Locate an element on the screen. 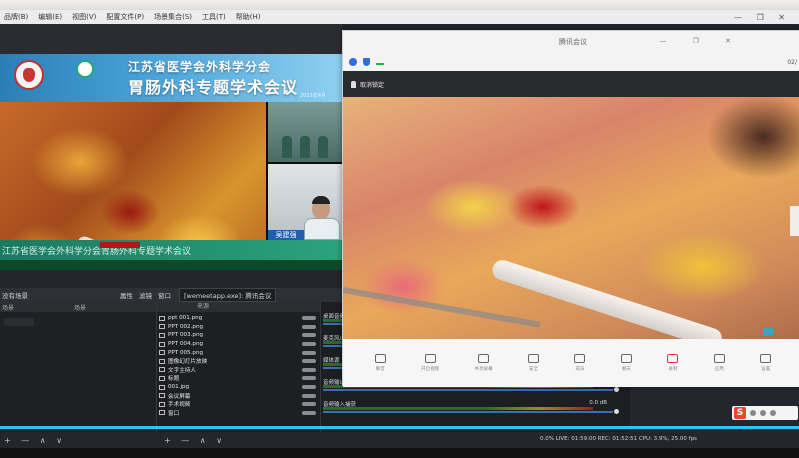 The height and width of the screenshot is (458, 799). security-button: 安全 is located at coordinates (534, 363).